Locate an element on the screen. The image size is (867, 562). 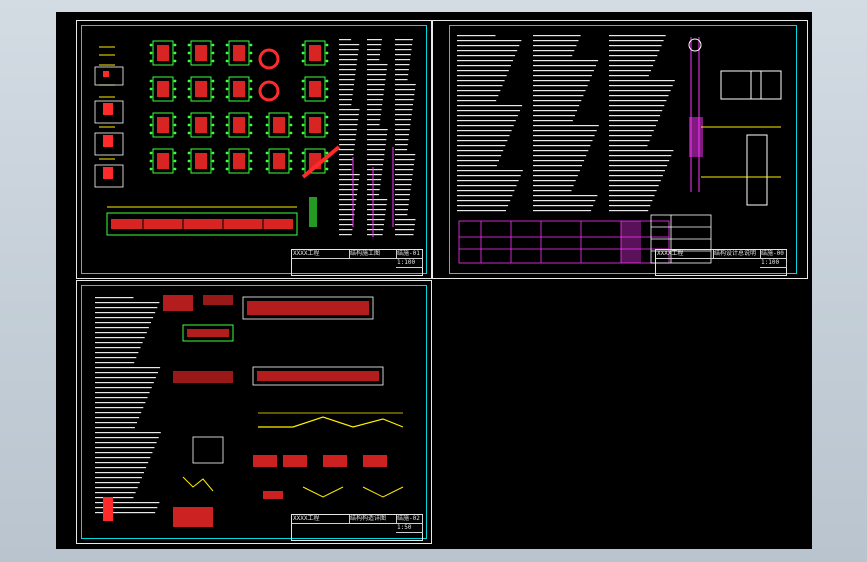
title-sheet-no: 结施-02 is located at coordinates (409, 519).